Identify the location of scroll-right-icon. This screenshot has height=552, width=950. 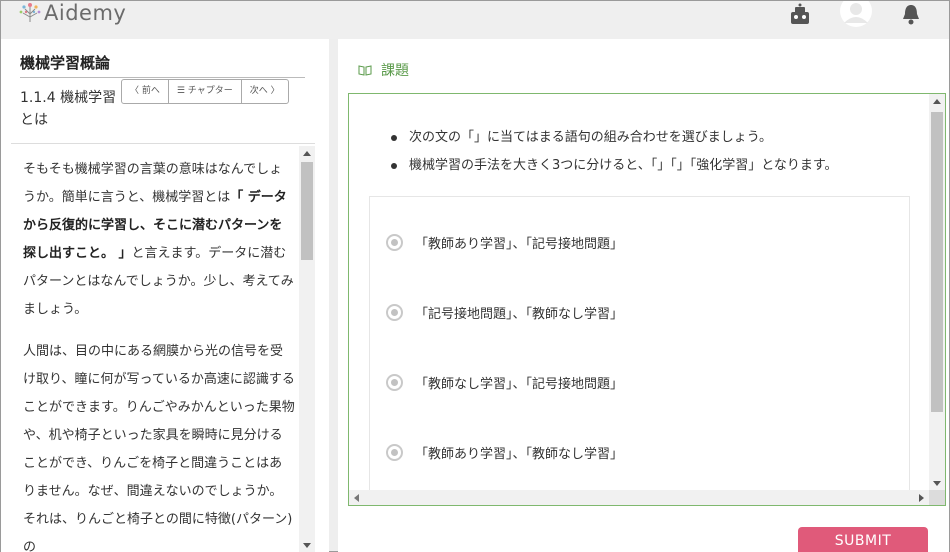
(921, 498).